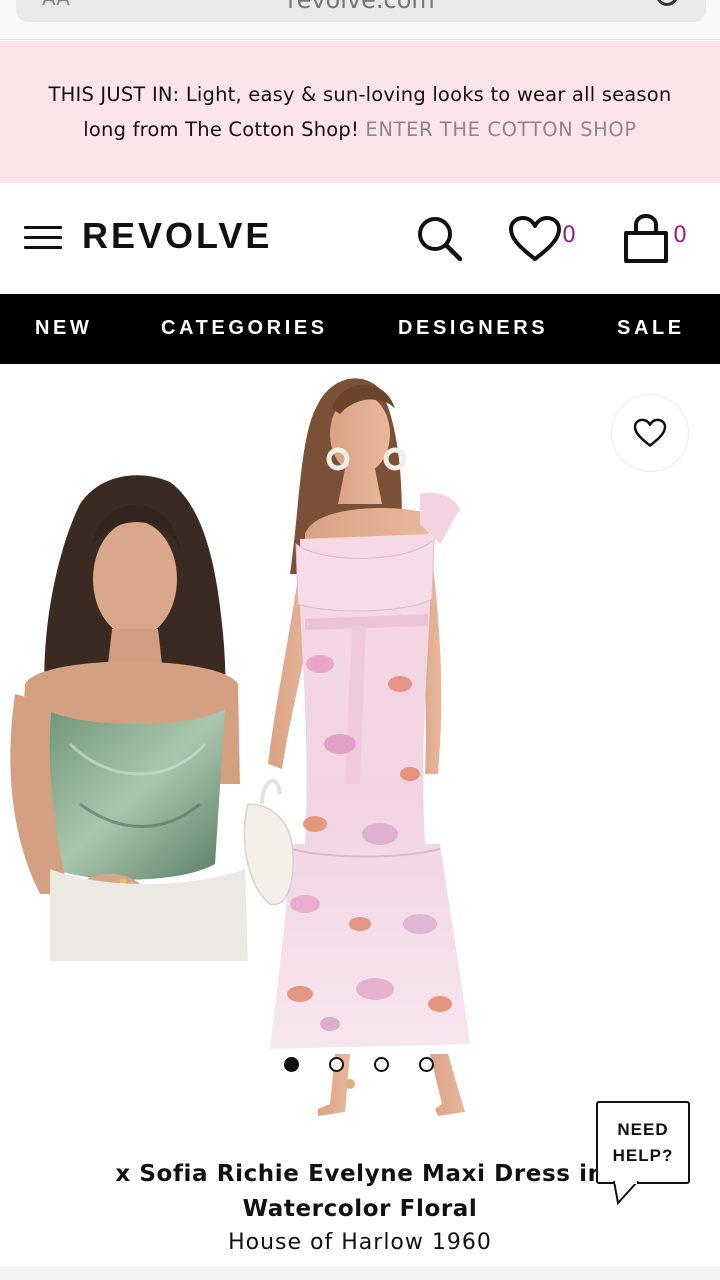 The width and height of the screenshot is (720, 1280). What do you see at coordinates (500, 129) in the screenshot?
I see `promo-link: ENTER THE COTTON SHOP` at bounding box center [500, 129].